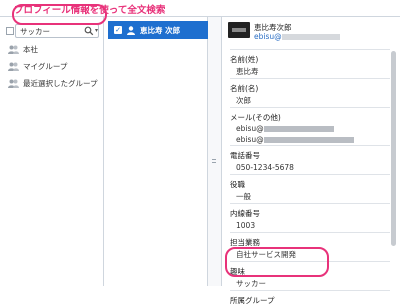 This screenshot has width=400, height=306. I want to click on field-value: 1003, so click(246, 225).